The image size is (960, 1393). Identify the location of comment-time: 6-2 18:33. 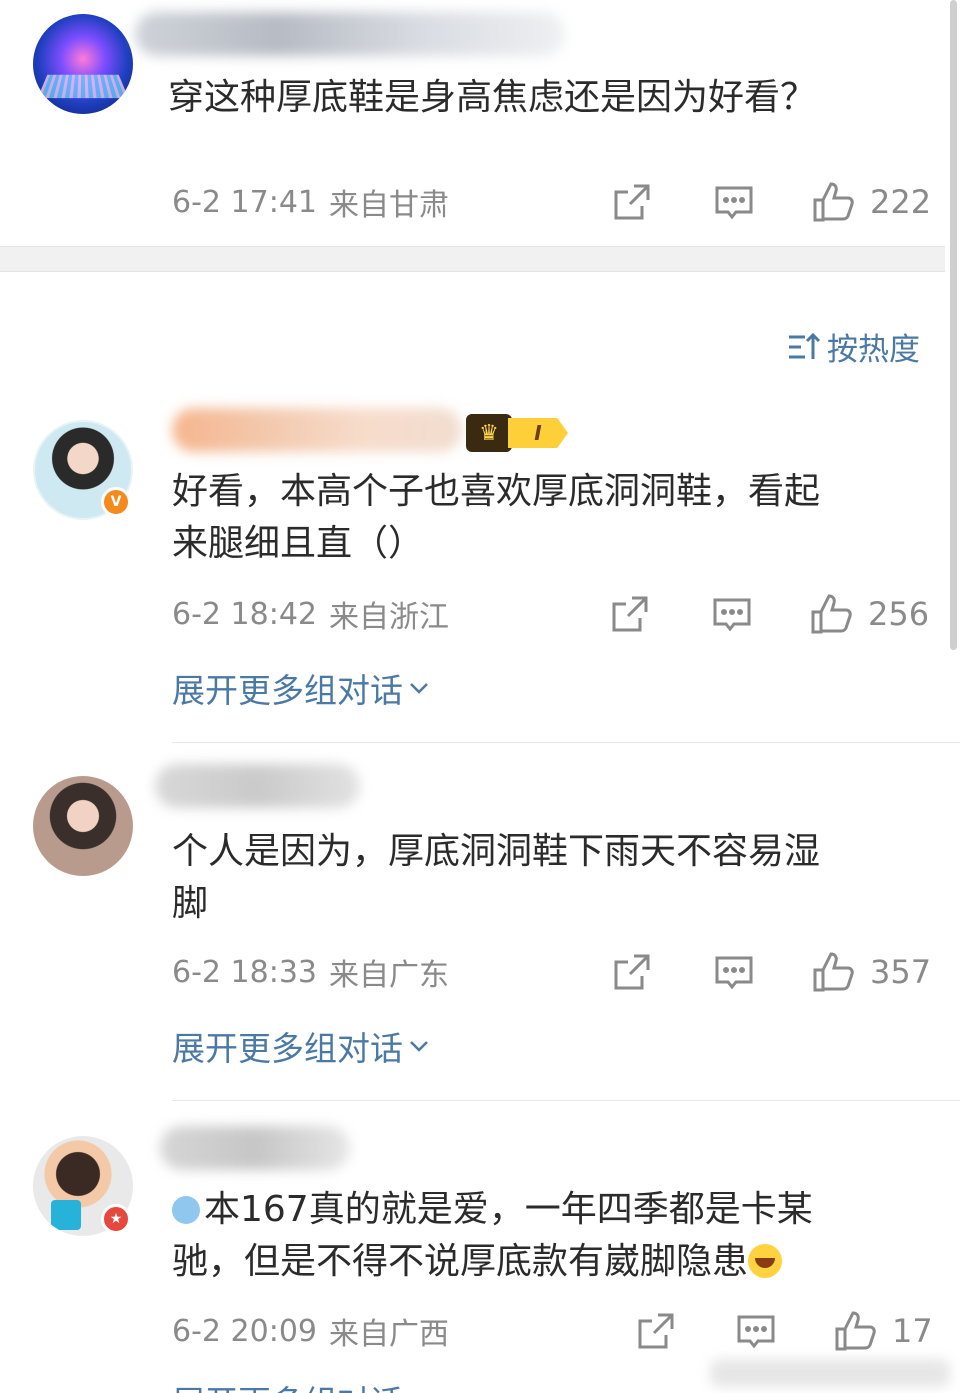
(244, 972).